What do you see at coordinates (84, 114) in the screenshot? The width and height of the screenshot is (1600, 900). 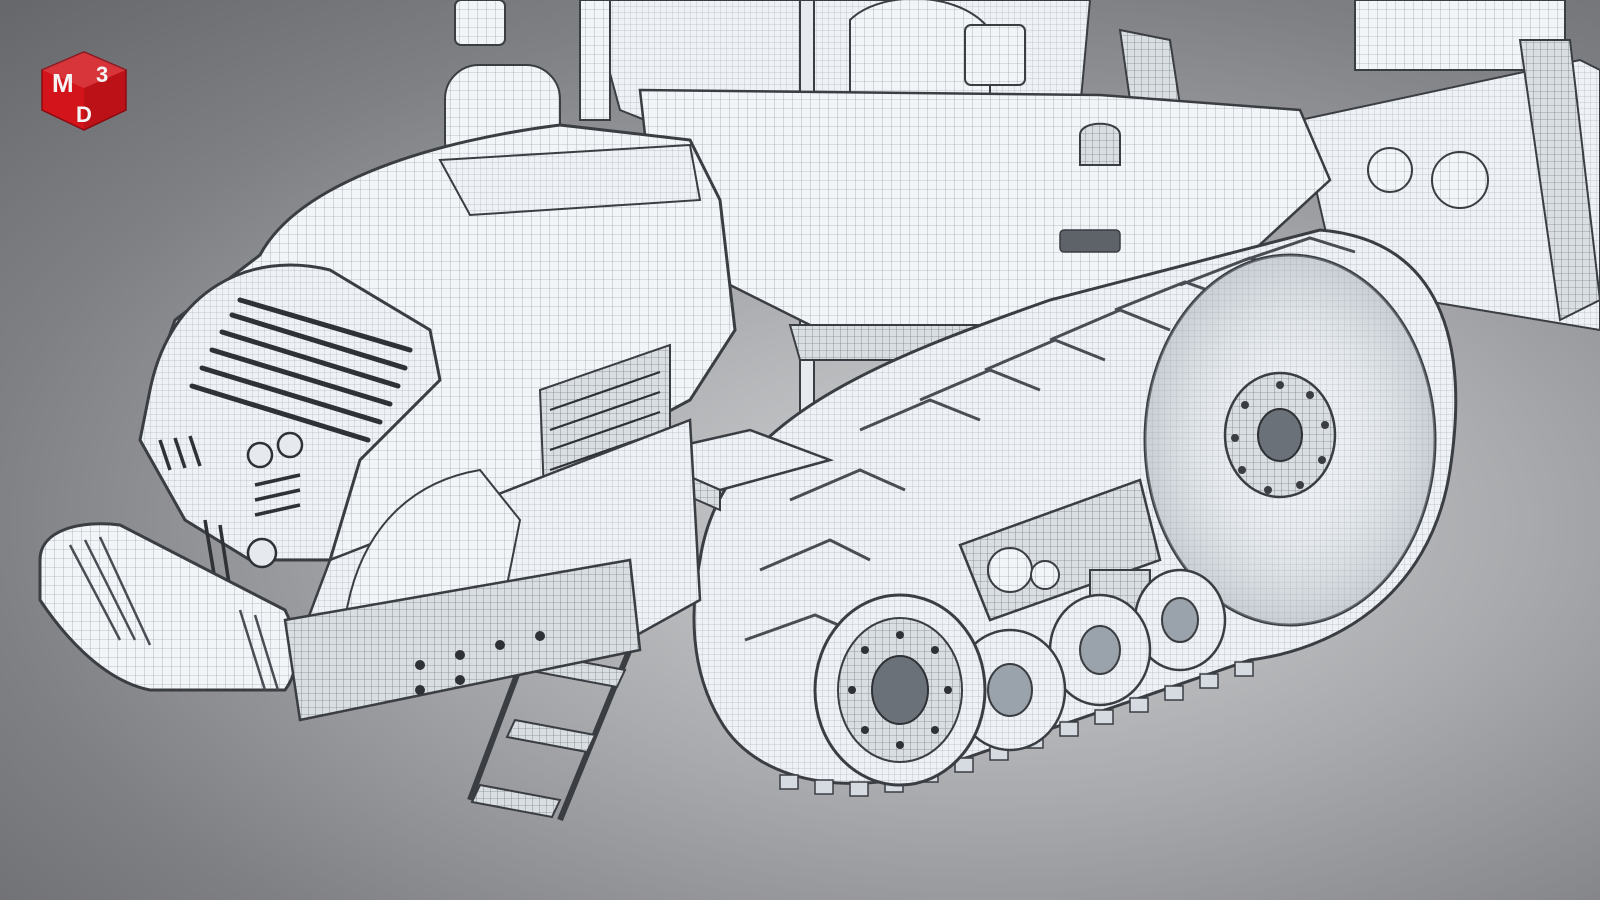 I see `logo-letter-d: D` at bounding box center [84, 114].